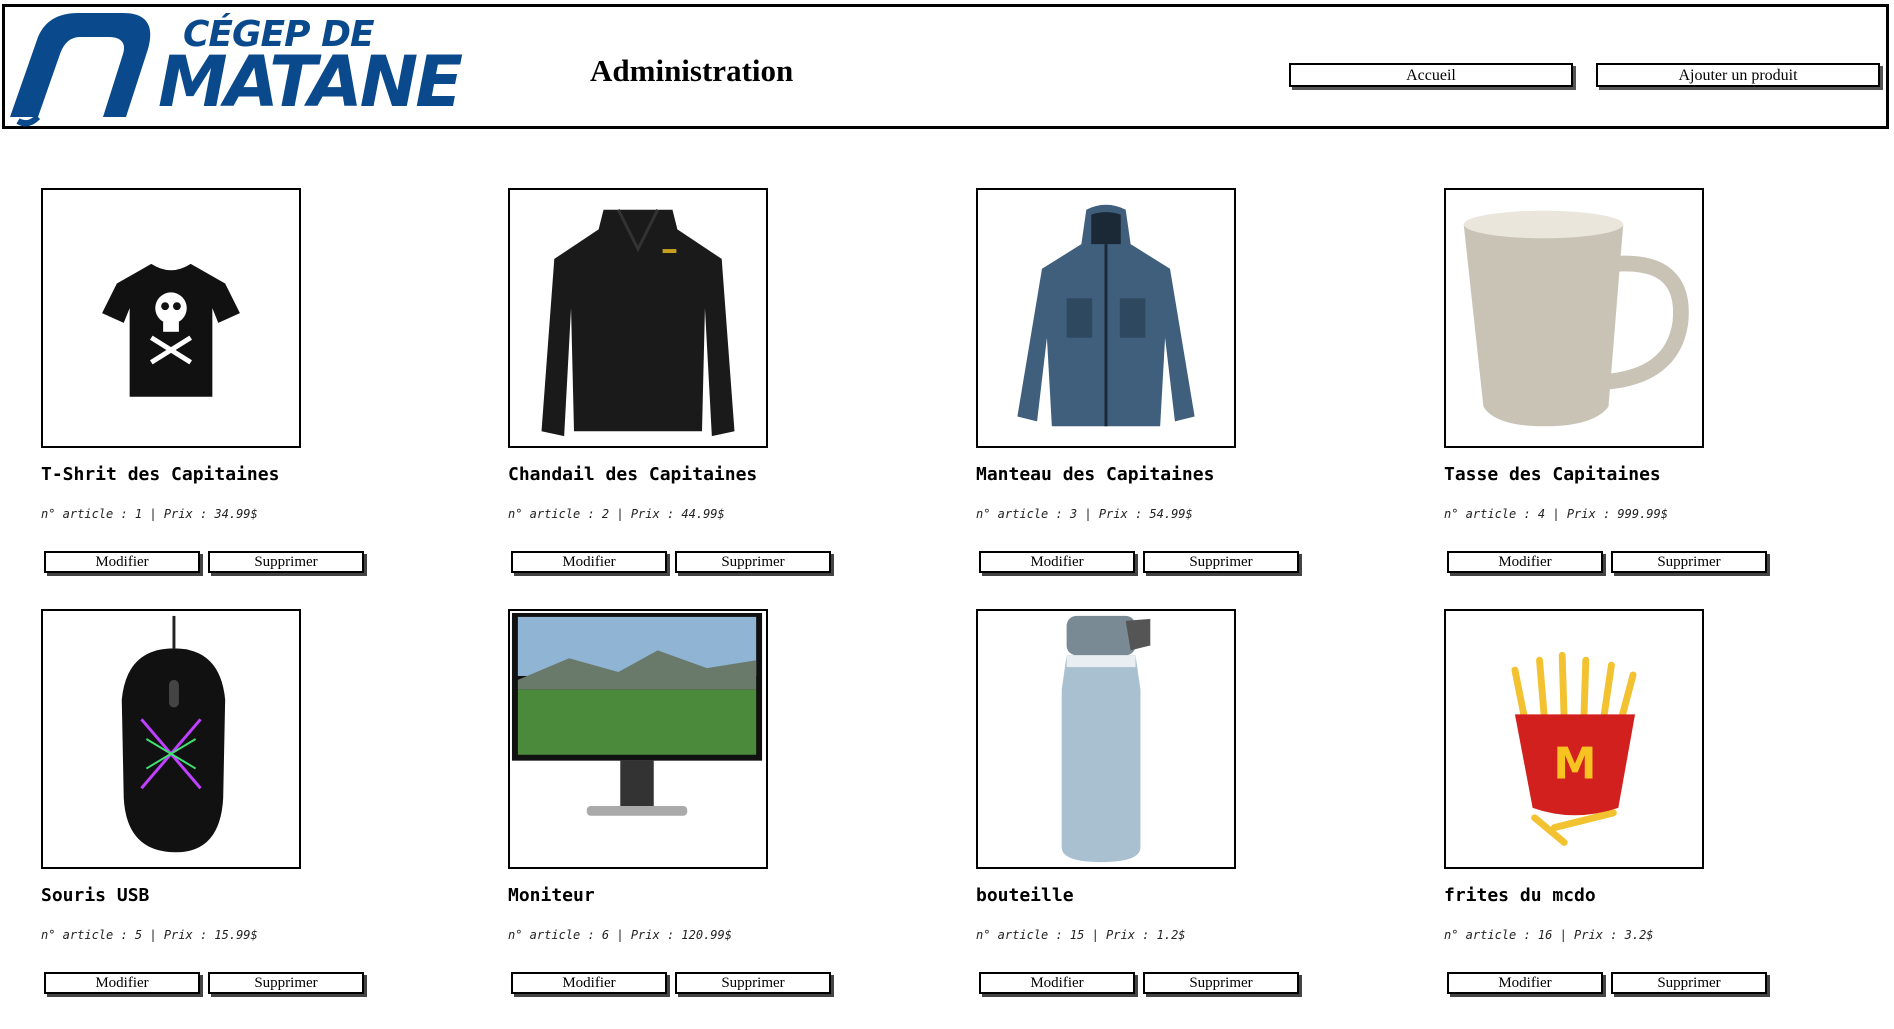 Image resolution: width=1894 pixels, height=1029 pixels. I want to click on product-name: bouteille, so click(1025, 895).